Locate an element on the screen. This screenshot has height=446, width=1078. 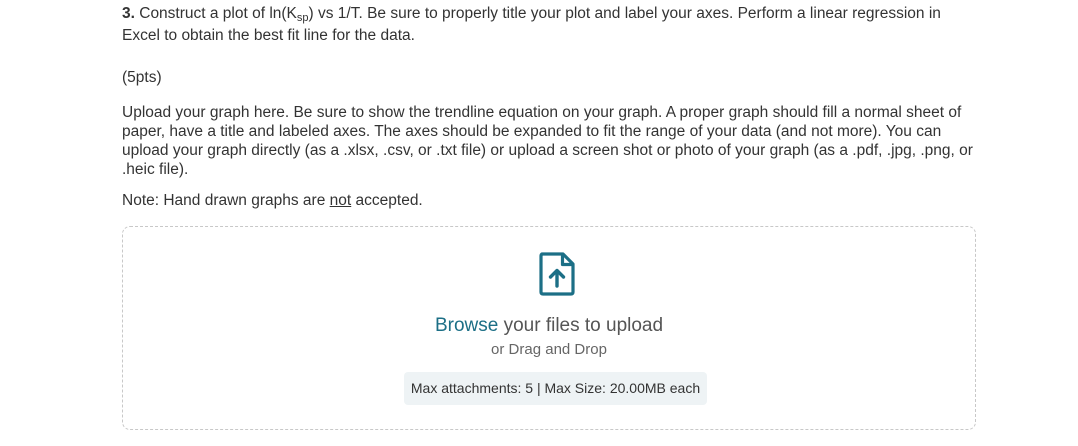
browse-suffix: your files to upload is located at coordinates (581, 325).